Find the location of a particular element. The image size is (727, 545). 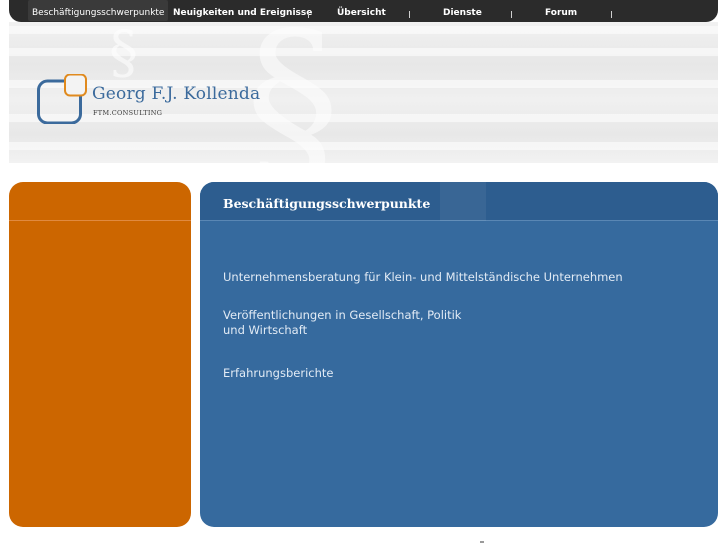

nav-item-uebersicht: Übersicht is located at coordinates (361, 11).